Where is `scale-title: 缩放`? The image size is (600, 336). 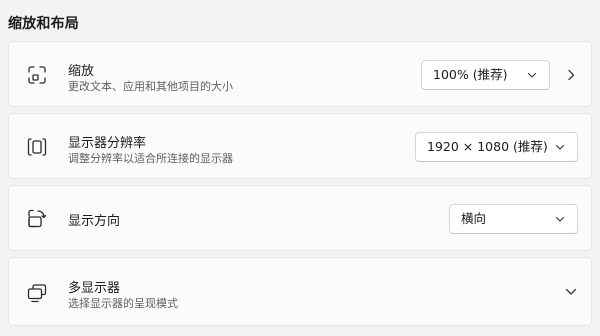
scale-title: 缩放 is located at coordinates (81, 71).